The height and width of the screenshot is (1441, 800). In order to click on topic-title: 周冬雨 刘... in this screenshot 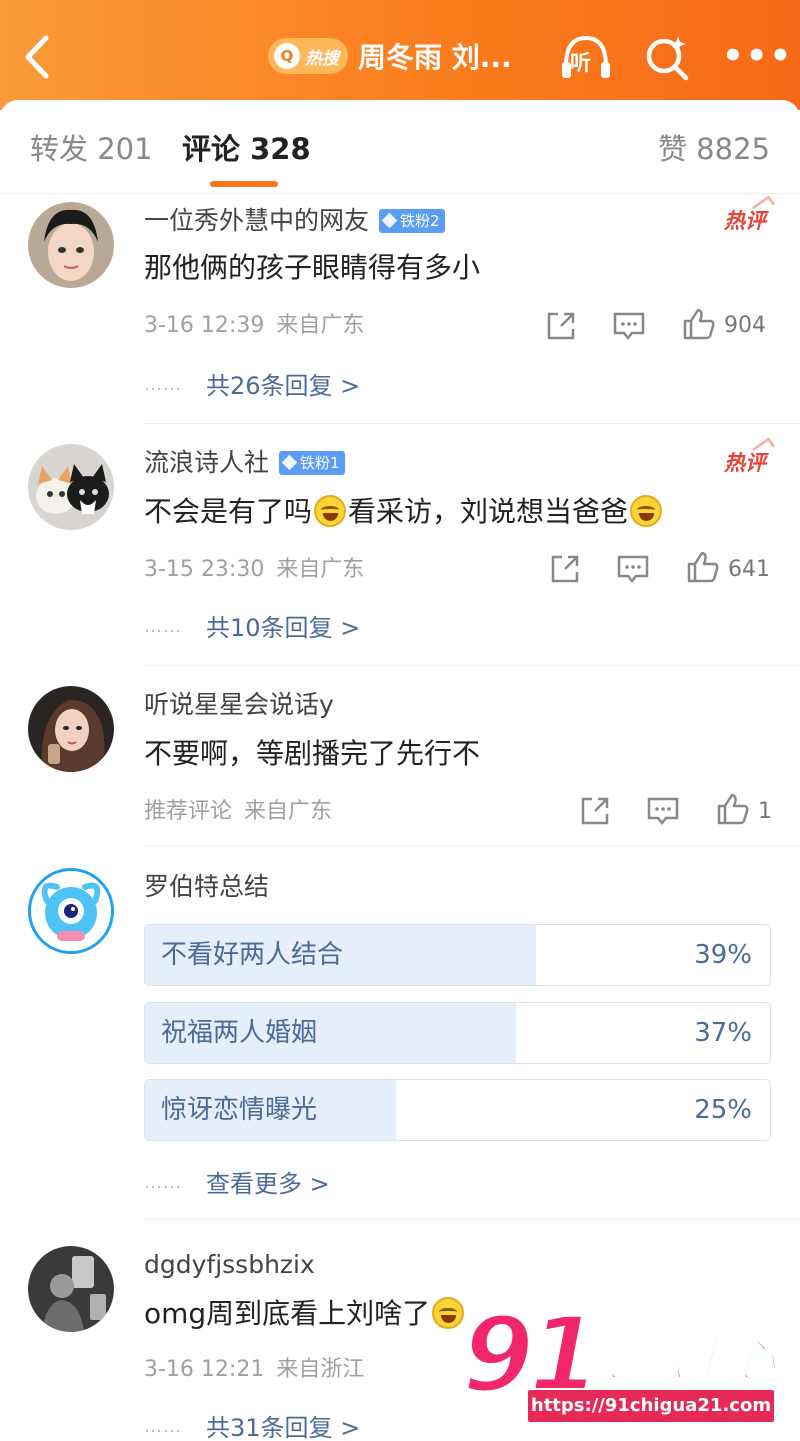, I will do `click(435, 58)`.